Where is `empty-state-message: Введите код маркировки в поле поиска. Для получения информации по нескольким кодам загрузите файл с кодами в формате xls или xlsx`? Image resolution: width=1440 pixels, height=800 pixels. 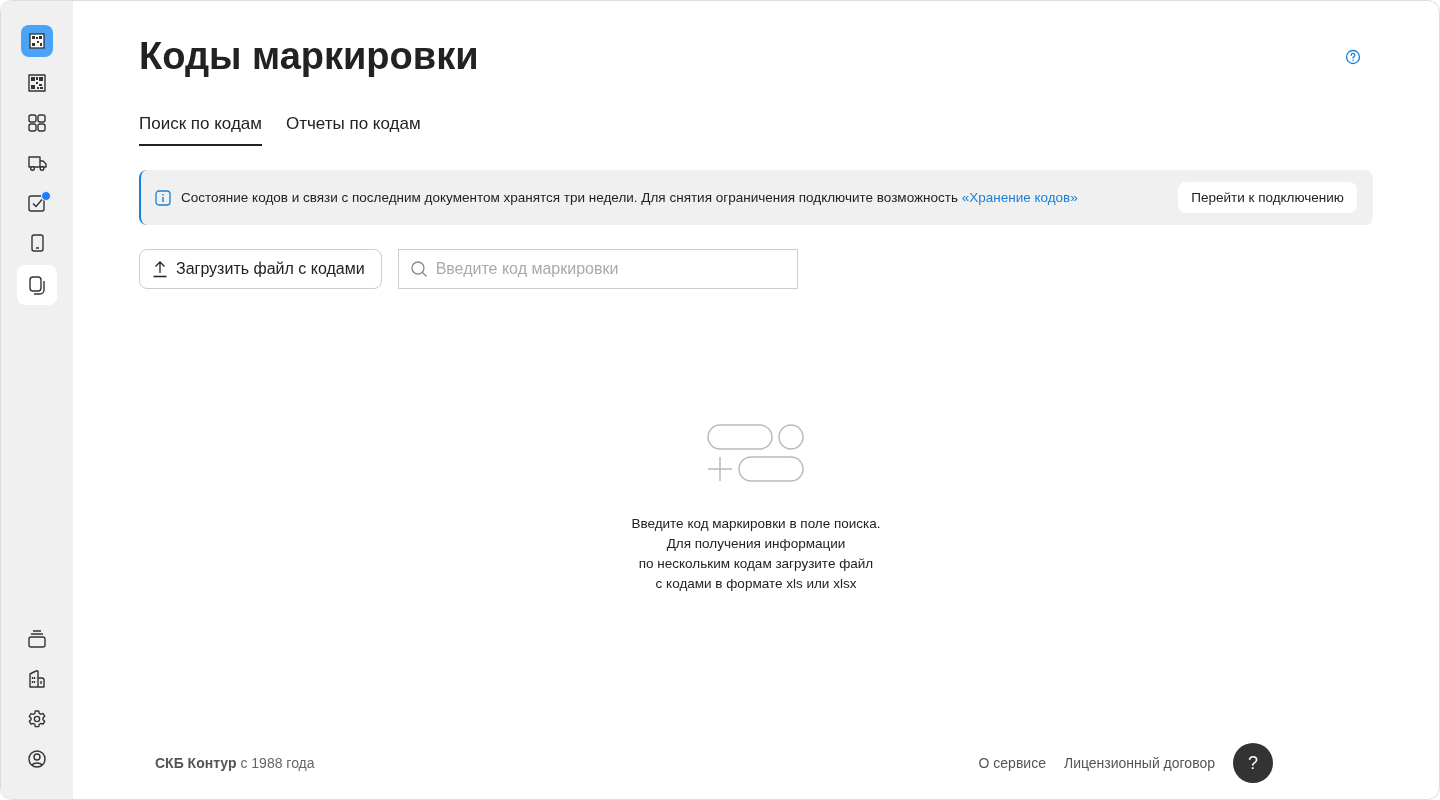 empty-state-message: Введите код маркировки в поле поиска. Для получения информации по нескольким кодам загрузите файл с кодами в формате xls или xlsx is located at coordinates (756, 554).